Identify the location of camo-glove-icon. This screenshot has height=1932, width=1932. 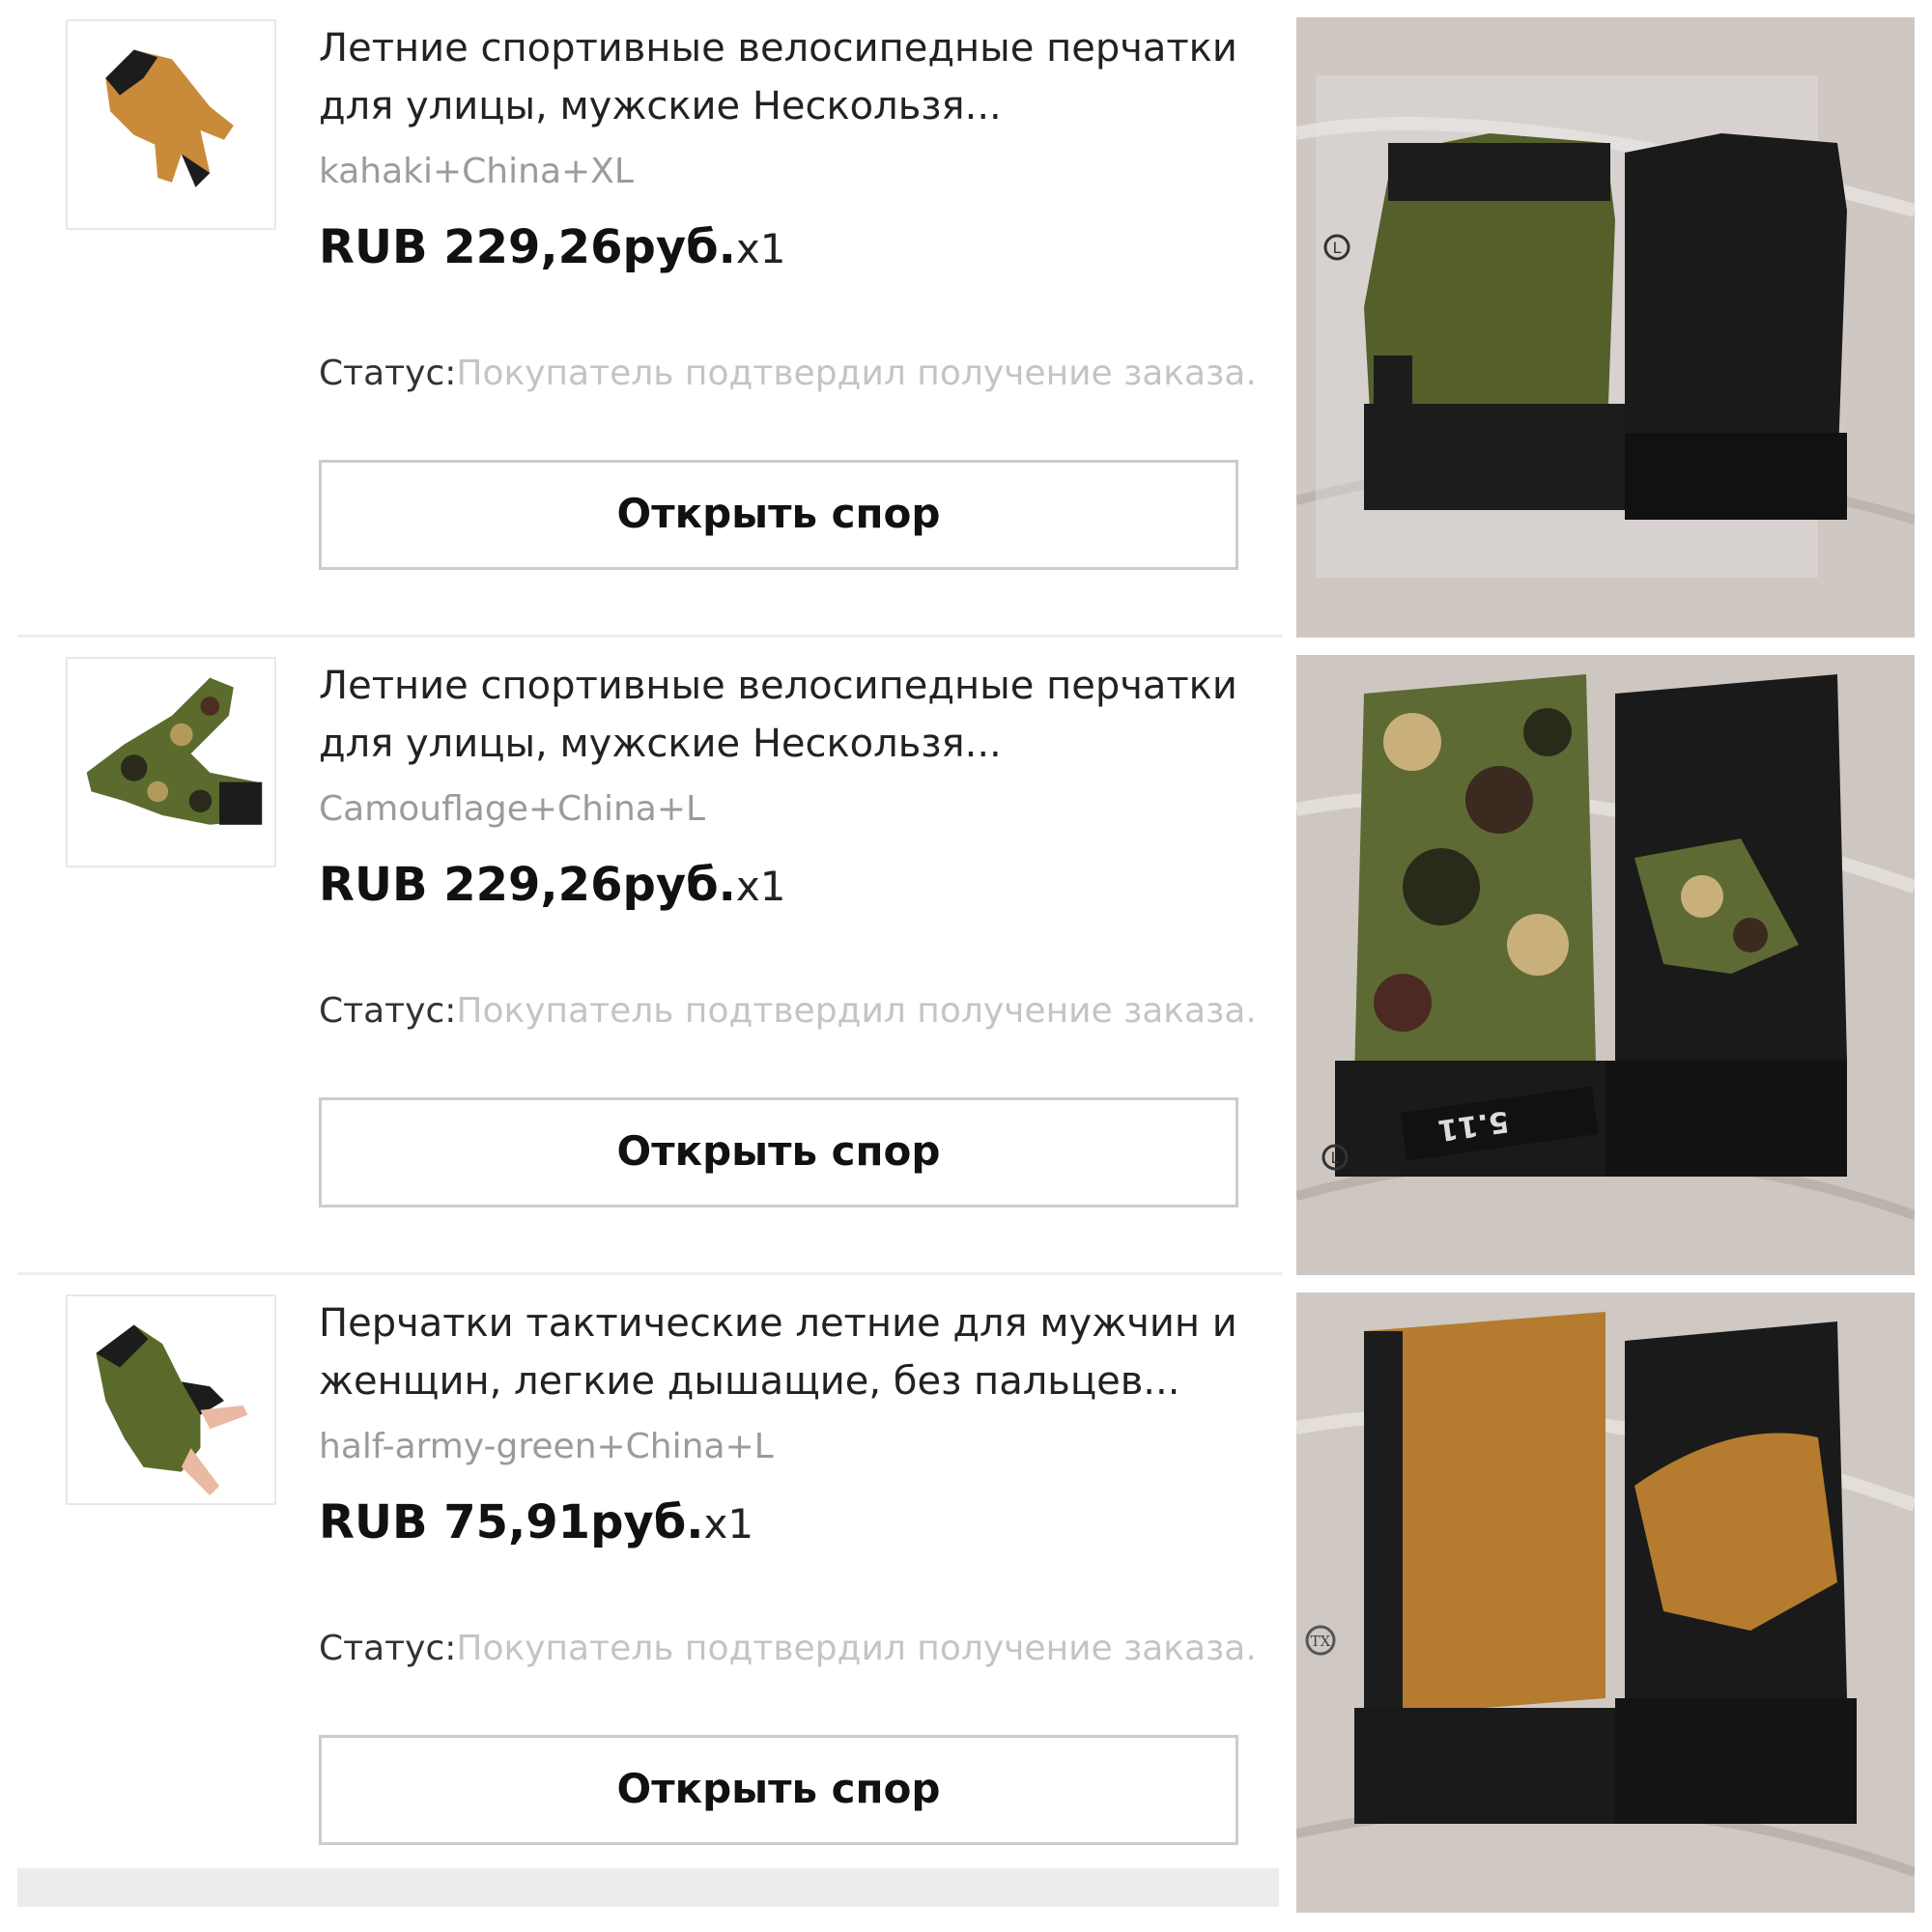
(171, 762).